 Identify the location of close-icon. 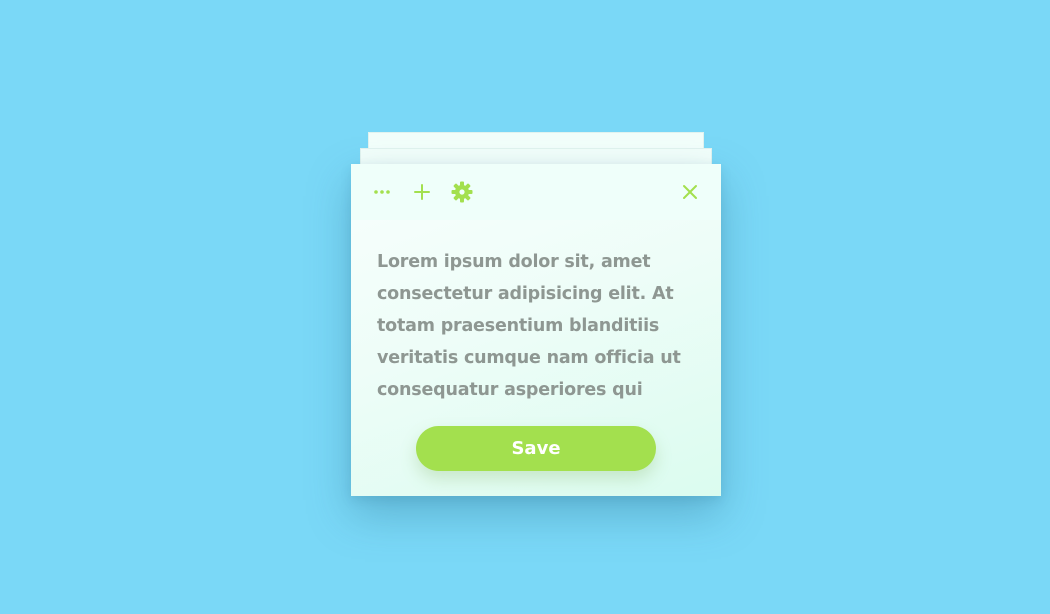
(690, 192).